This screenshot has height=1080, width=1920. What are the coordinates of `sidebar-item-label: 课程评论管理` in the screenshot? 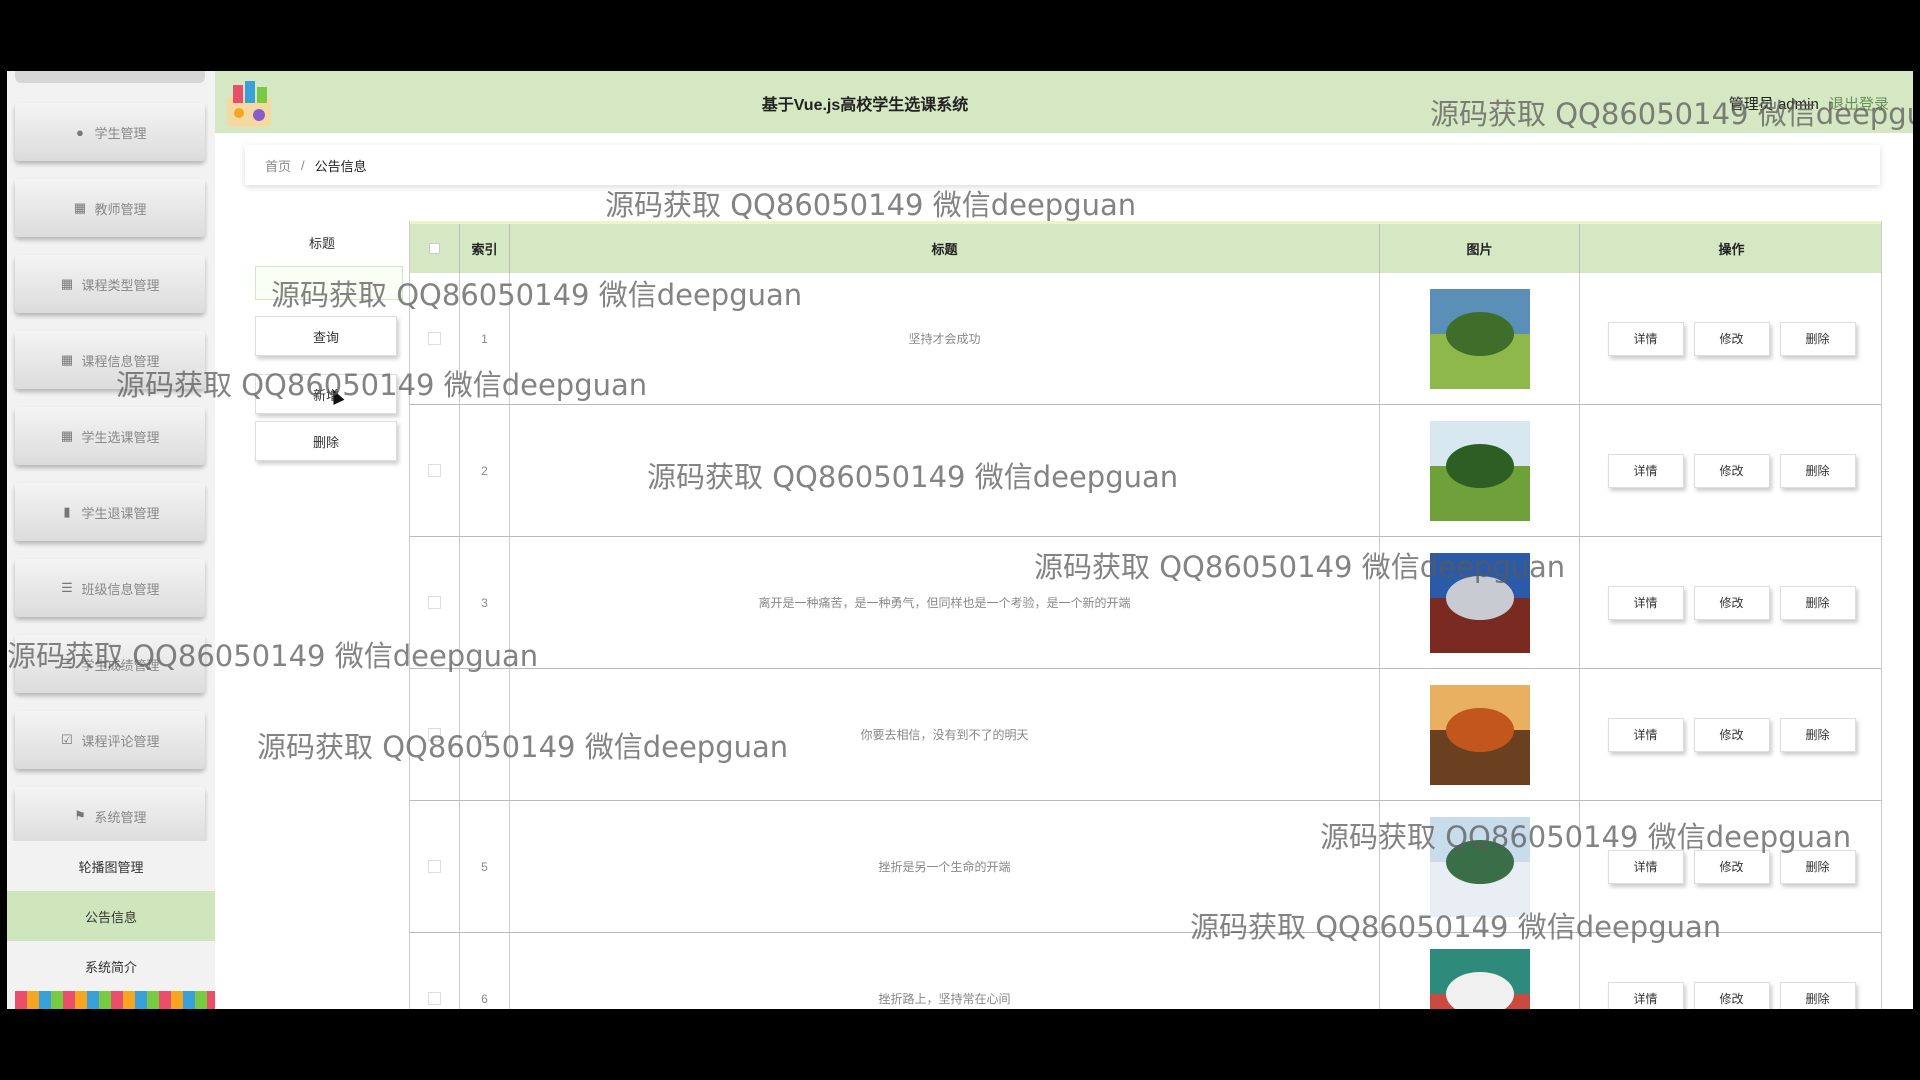 It's located at (120, 741).